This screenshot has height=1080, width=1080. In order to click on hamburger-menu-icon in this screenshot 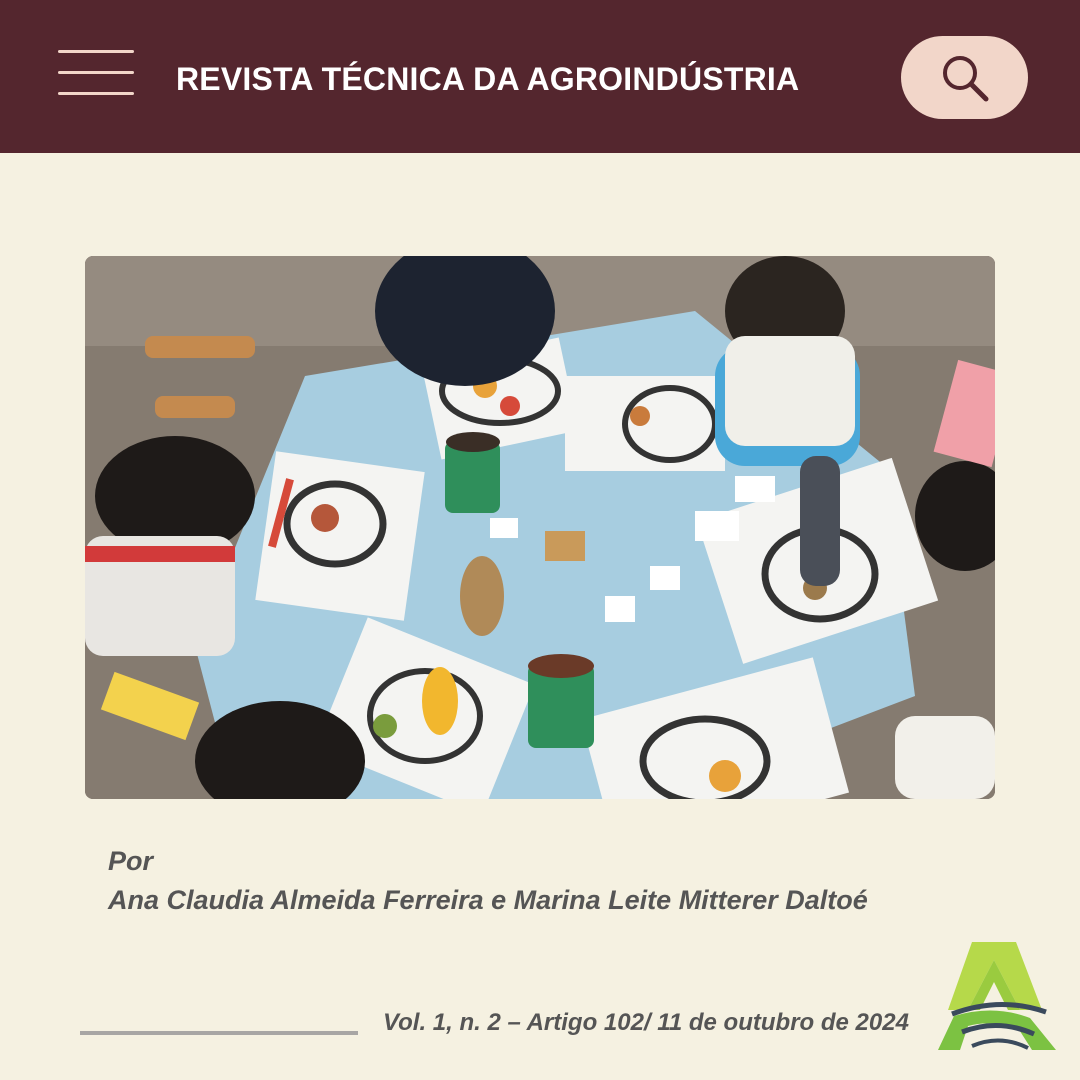, I will do `click(96, 51)`.